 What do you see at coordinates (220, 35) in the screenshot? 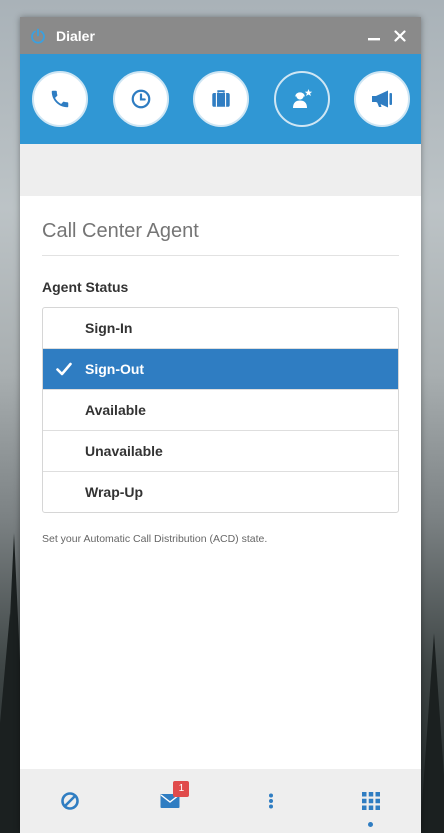
I see `title-bar: Dialer` at bounding box center [220, 35].